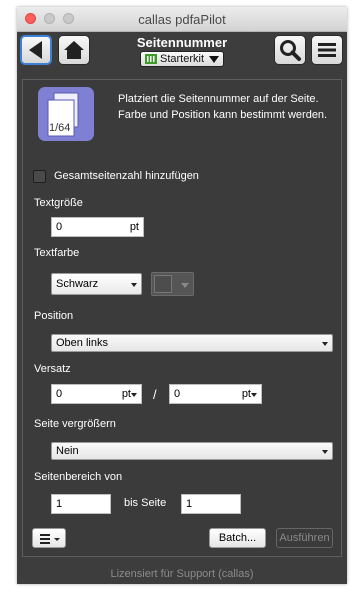  I want to click on options-menu-button, so click(49, 538).